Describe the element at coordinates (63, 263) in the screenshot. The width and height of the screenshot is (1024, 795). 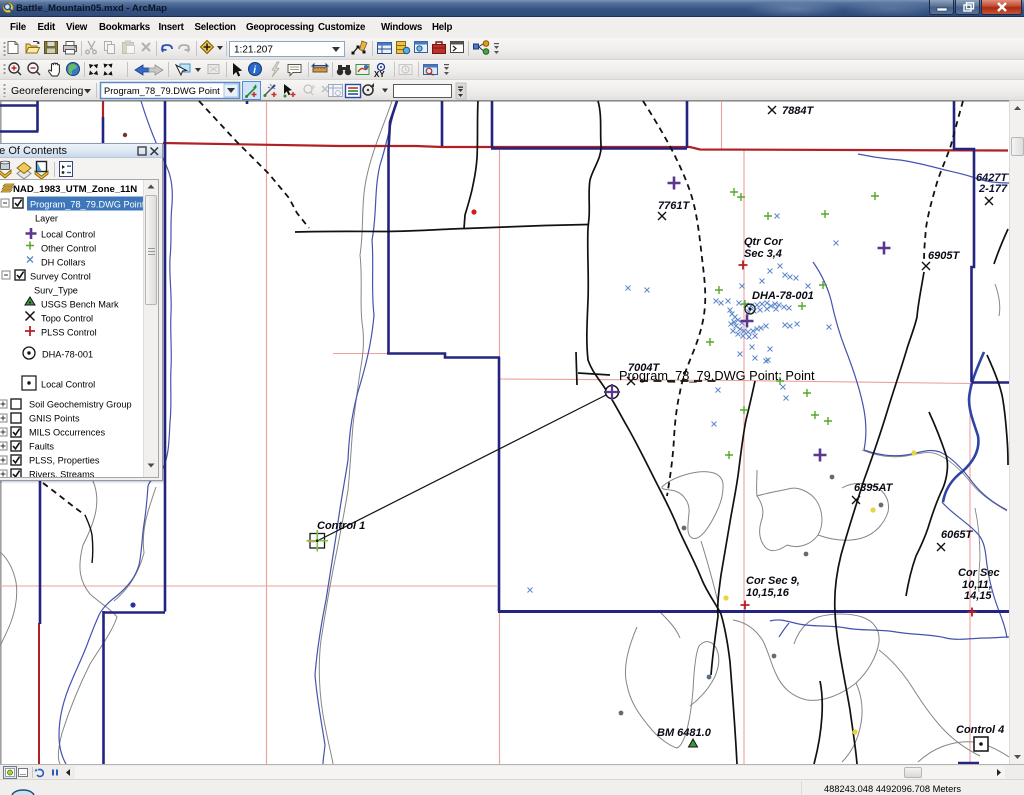
I see `svg-text: DH Collars` at that location.